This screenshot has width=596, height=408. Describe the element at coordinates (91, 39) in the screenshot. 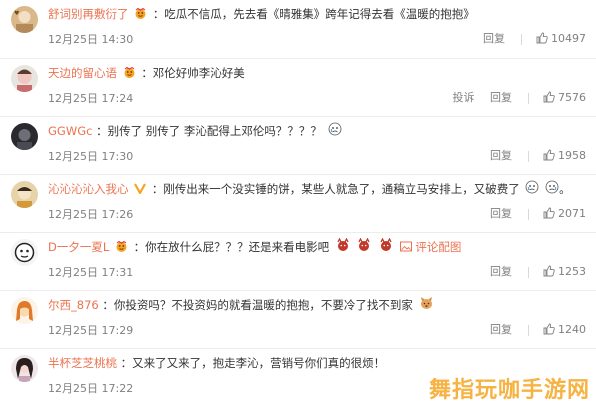

I see `comment-time: 12月25日 14:30` at that location.